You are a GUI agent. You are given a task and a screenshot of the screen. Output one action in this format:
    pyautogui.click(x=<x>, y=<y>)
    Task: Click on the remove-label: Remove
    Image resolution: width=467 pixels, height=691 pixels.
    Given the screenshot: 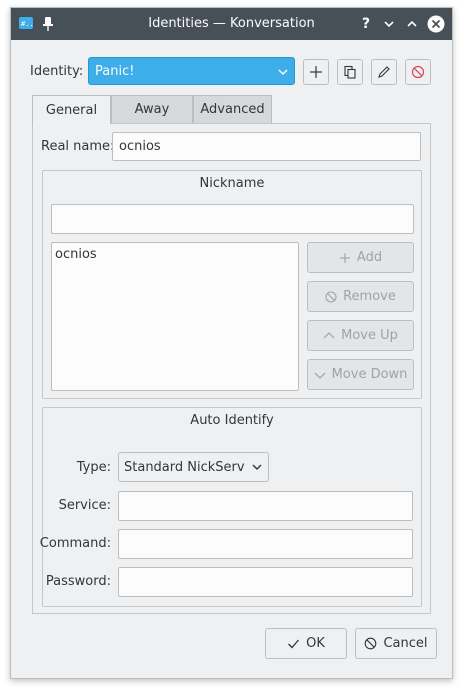 What is the action you would take?
    pyautogui.click(x=369, y=296)
    